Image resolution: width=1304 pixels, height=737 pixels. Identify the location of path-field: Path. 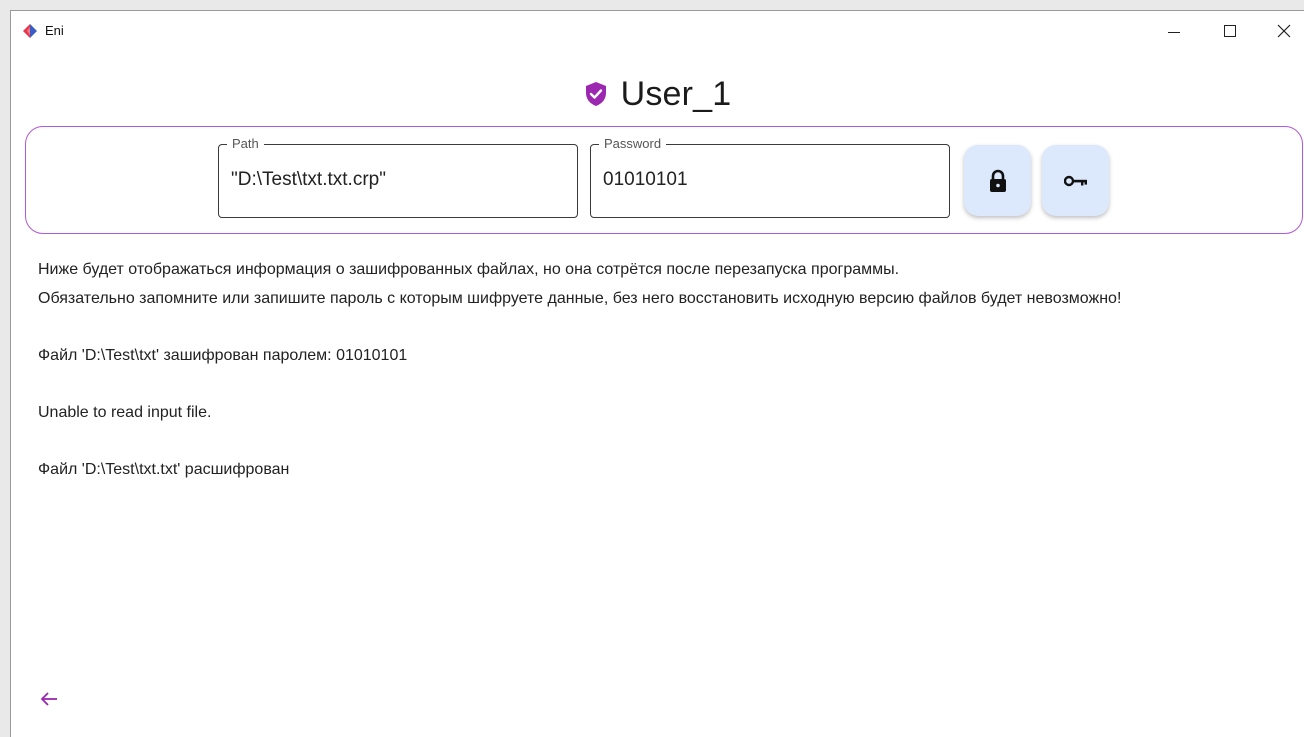
(398, 177).